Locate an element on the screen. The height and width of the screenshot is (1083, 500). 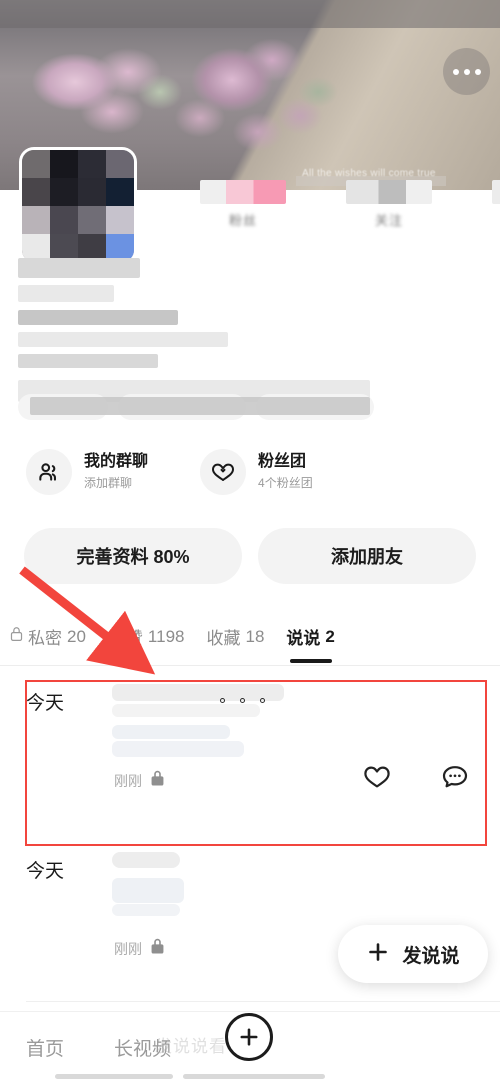
compose-post-button: 发说说 is located at coordinates (413, 954).